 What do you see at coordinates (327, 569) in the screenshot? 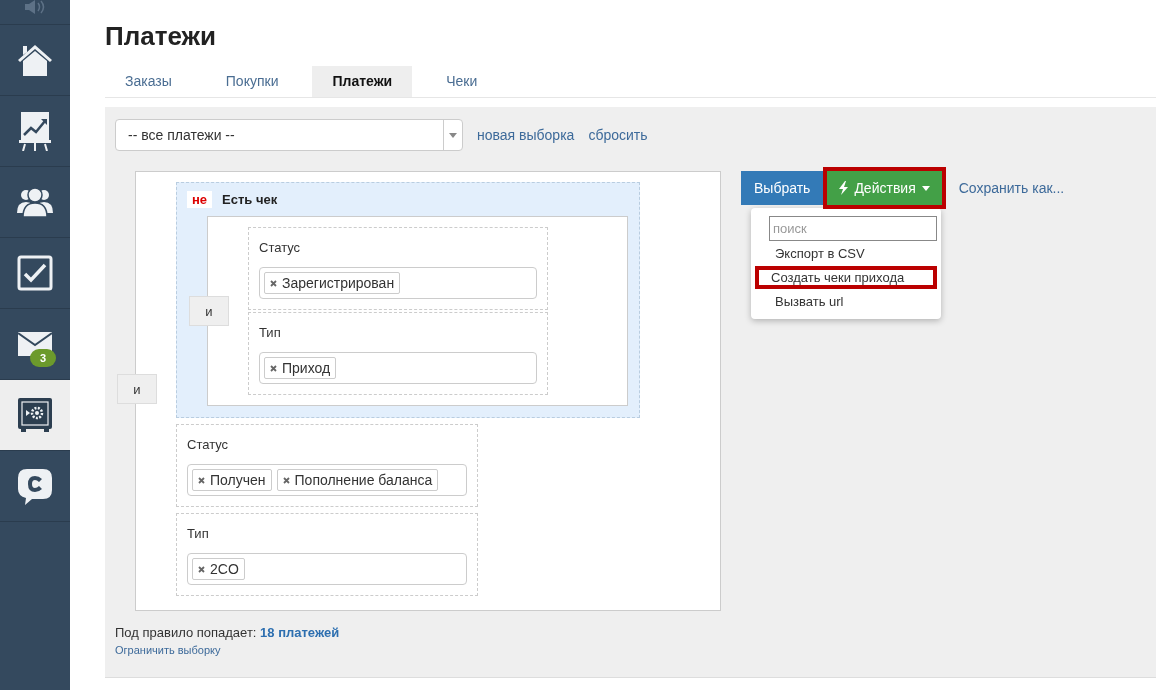
I see `tag-input: 2CO` at bounding box center [327, 569].